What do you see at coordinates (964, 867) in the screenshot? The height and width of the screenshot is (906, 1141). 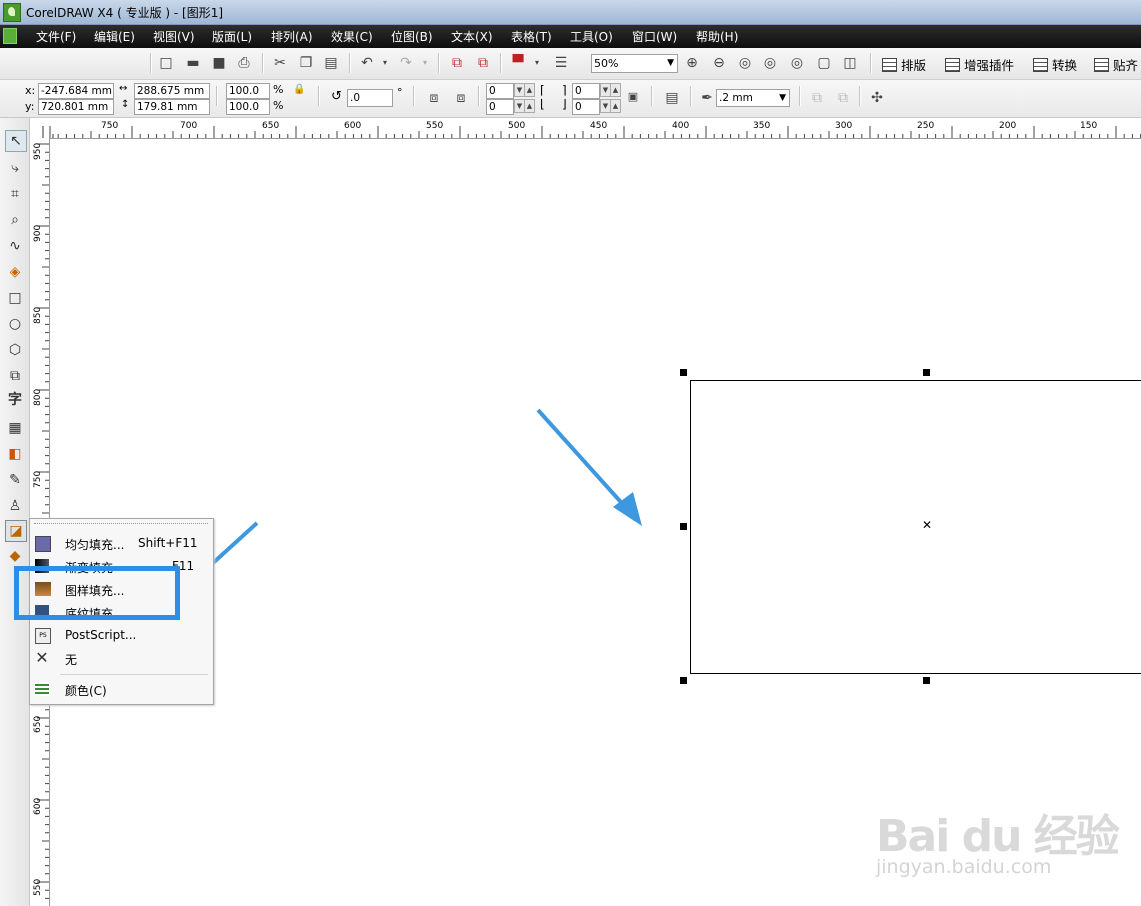 I see `watermark-url: jingyan.baidu.com` at bounding box center [964, 867].